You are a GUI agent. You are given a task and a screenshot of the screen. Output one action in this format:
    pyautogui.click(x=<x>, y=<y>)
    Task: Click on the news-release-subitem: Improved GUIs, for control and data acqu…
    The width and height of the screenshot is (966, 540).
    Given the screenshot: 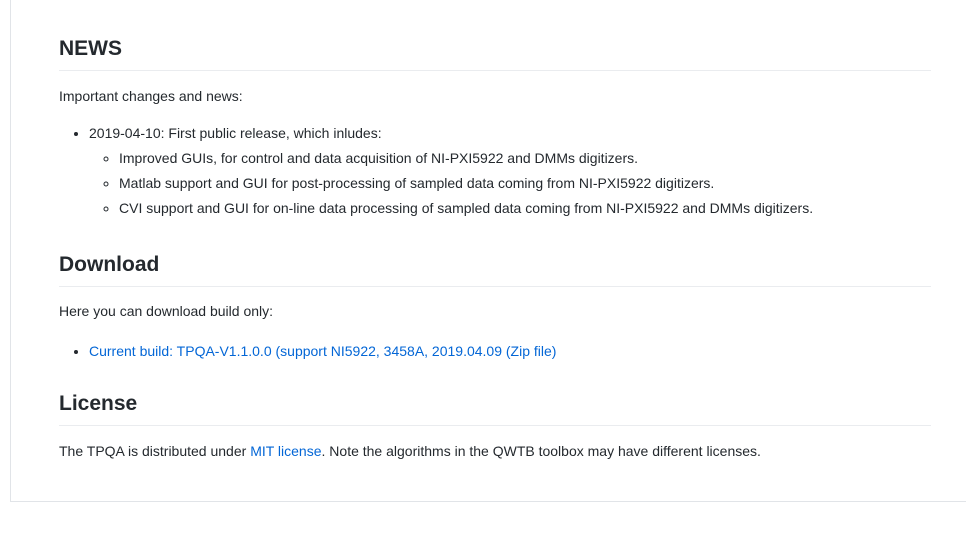 What is the action you would take?
    pyautogui.click(x=540, y=158)
    